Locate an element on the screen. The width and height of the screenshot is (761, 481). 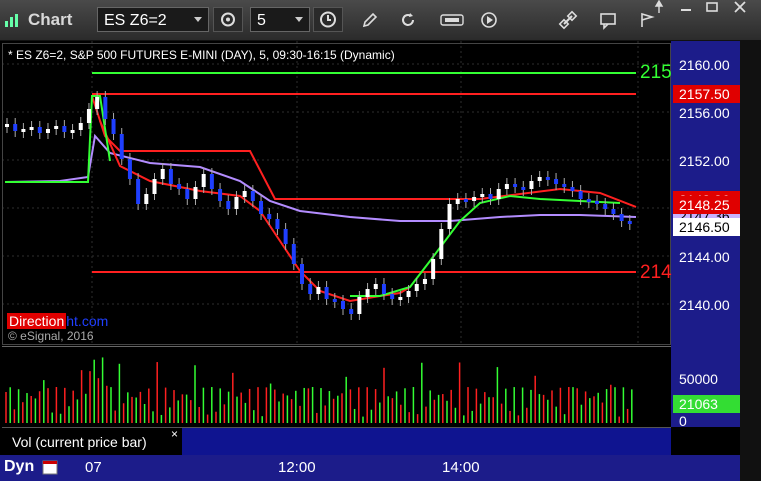
comment-icon is located at coordinates (608, 20).